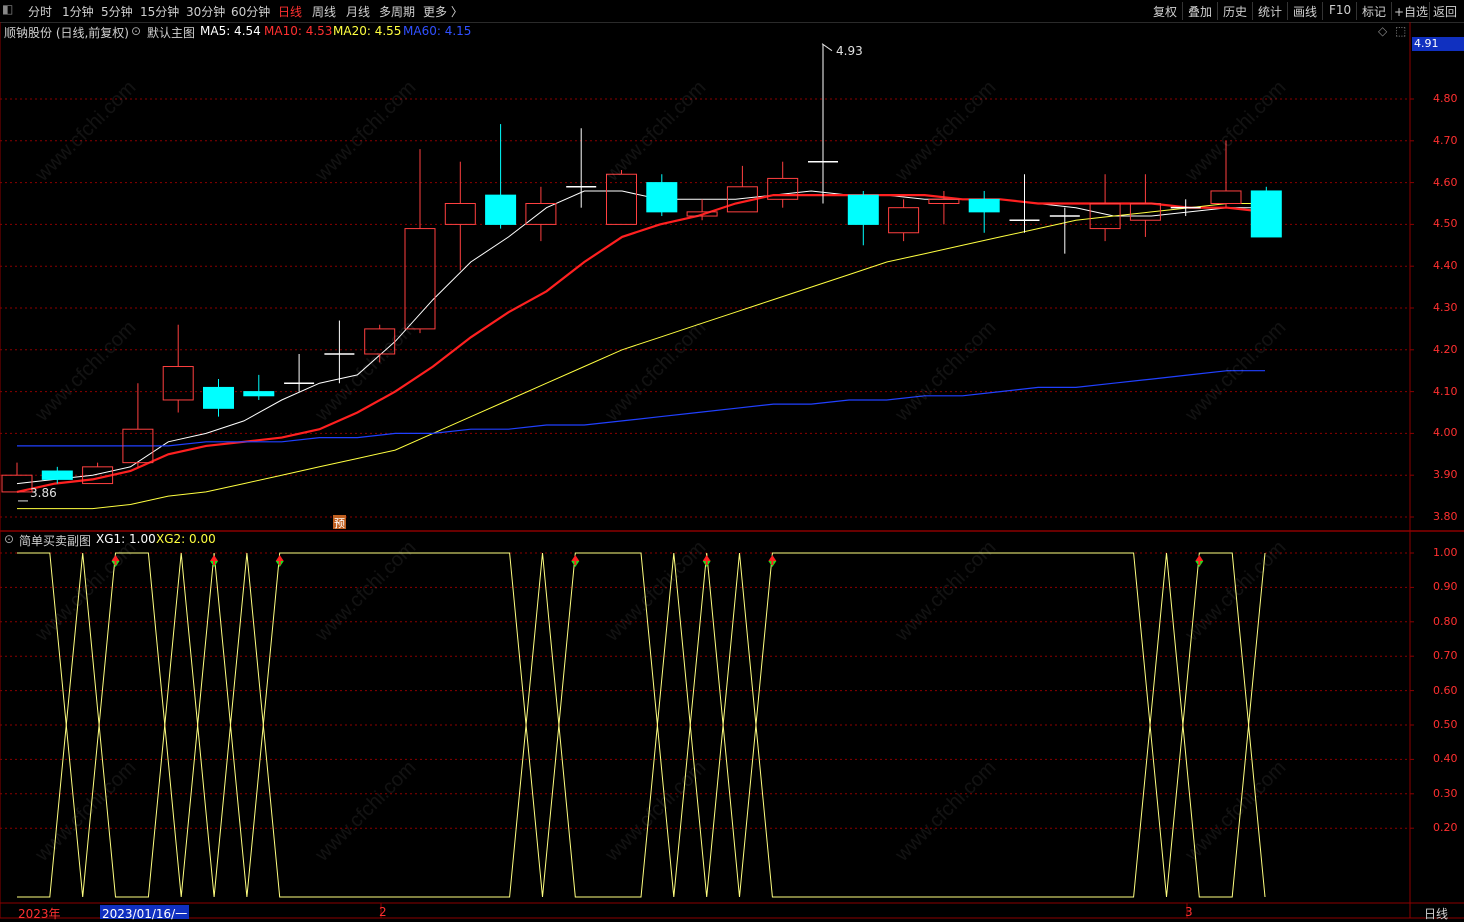 Image resolution: width=1464 pixels, height=922 pixels. I want to click on sub-tick-label: 0.90, so click(1445, 587).